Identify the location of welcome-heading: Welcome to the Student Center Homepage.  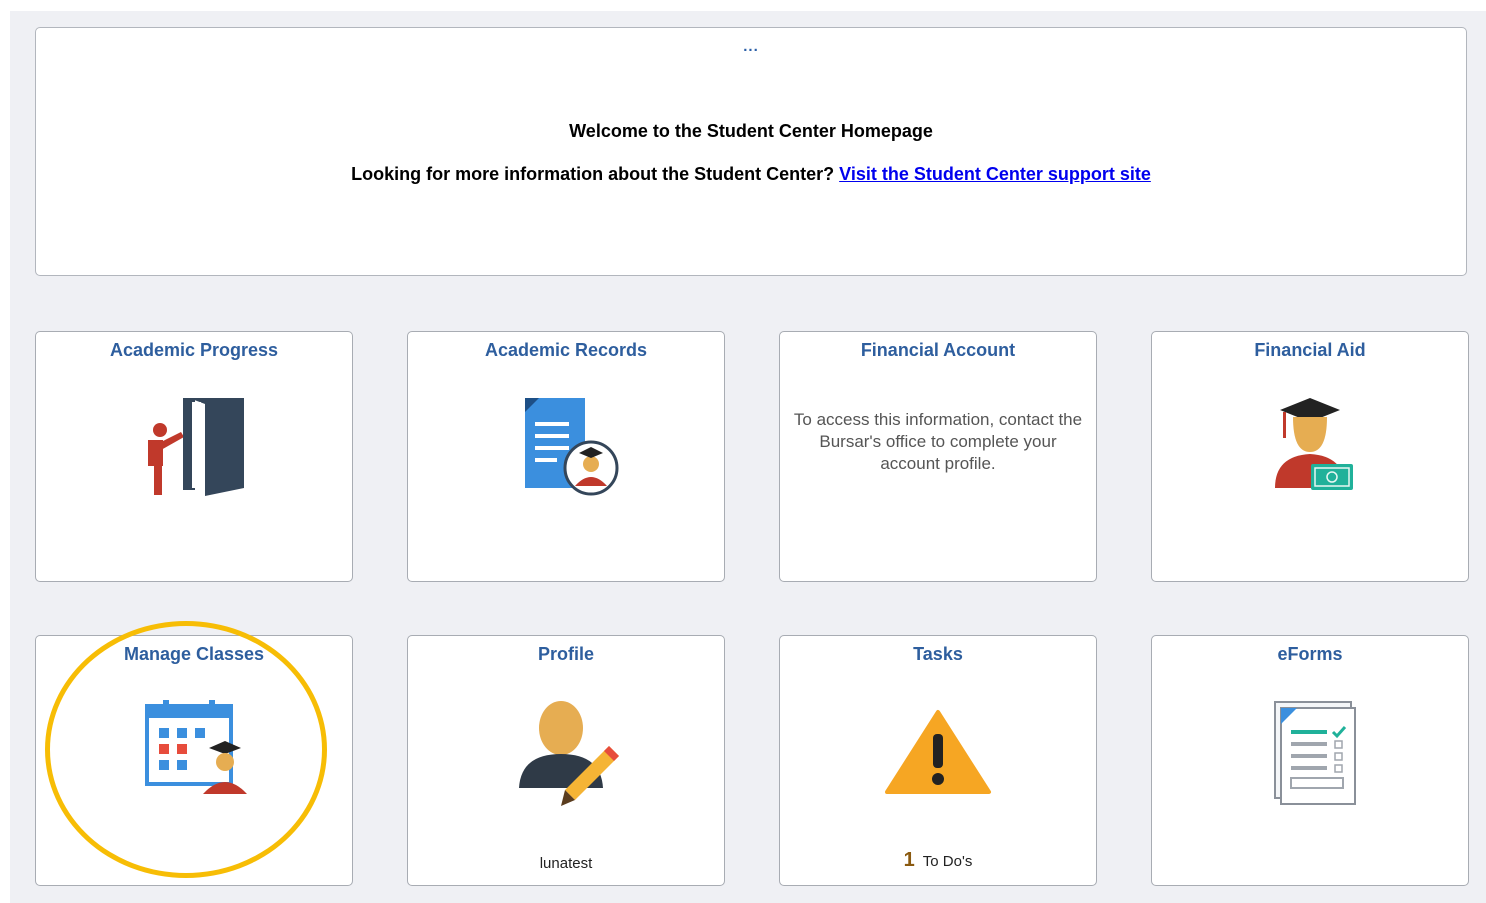
(751, 131).